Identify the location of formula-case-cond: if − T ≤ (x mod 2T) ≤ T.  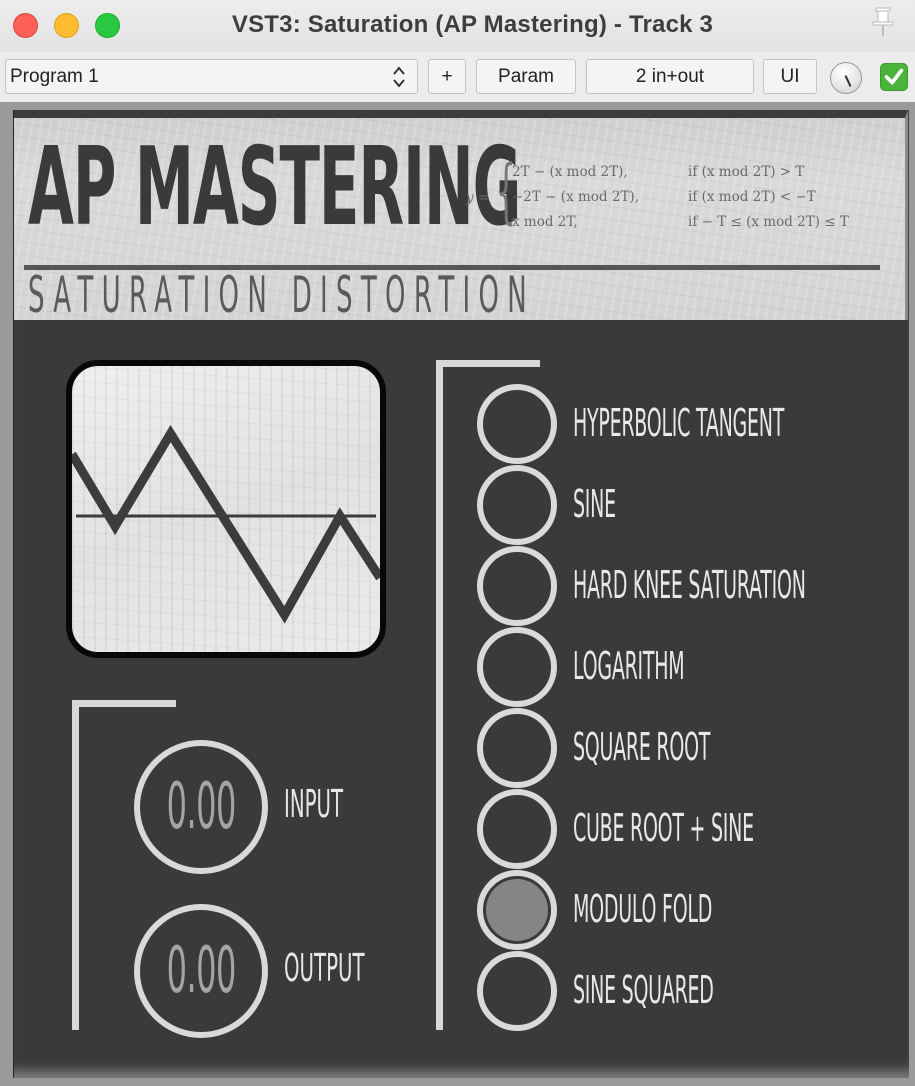
(768, 222).